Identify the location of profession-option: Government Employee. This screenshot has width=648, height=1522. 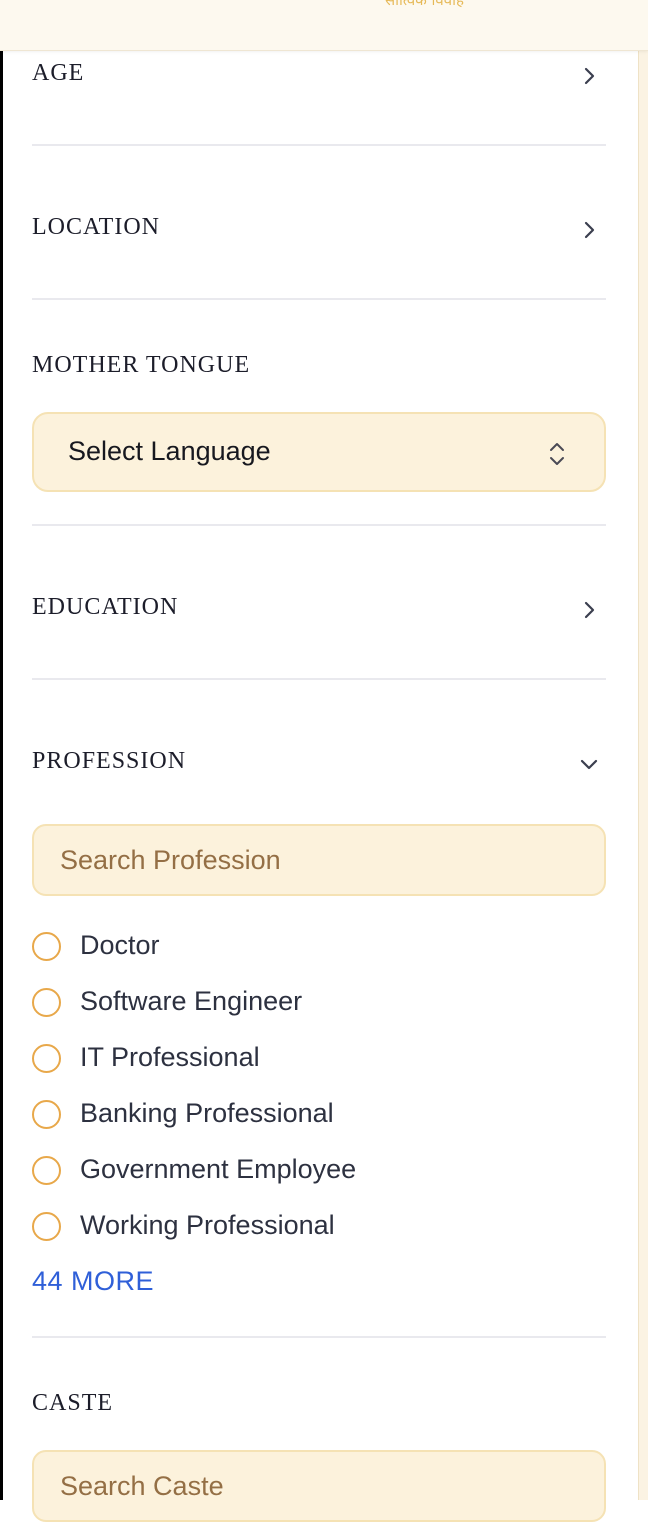
(319, 1172).